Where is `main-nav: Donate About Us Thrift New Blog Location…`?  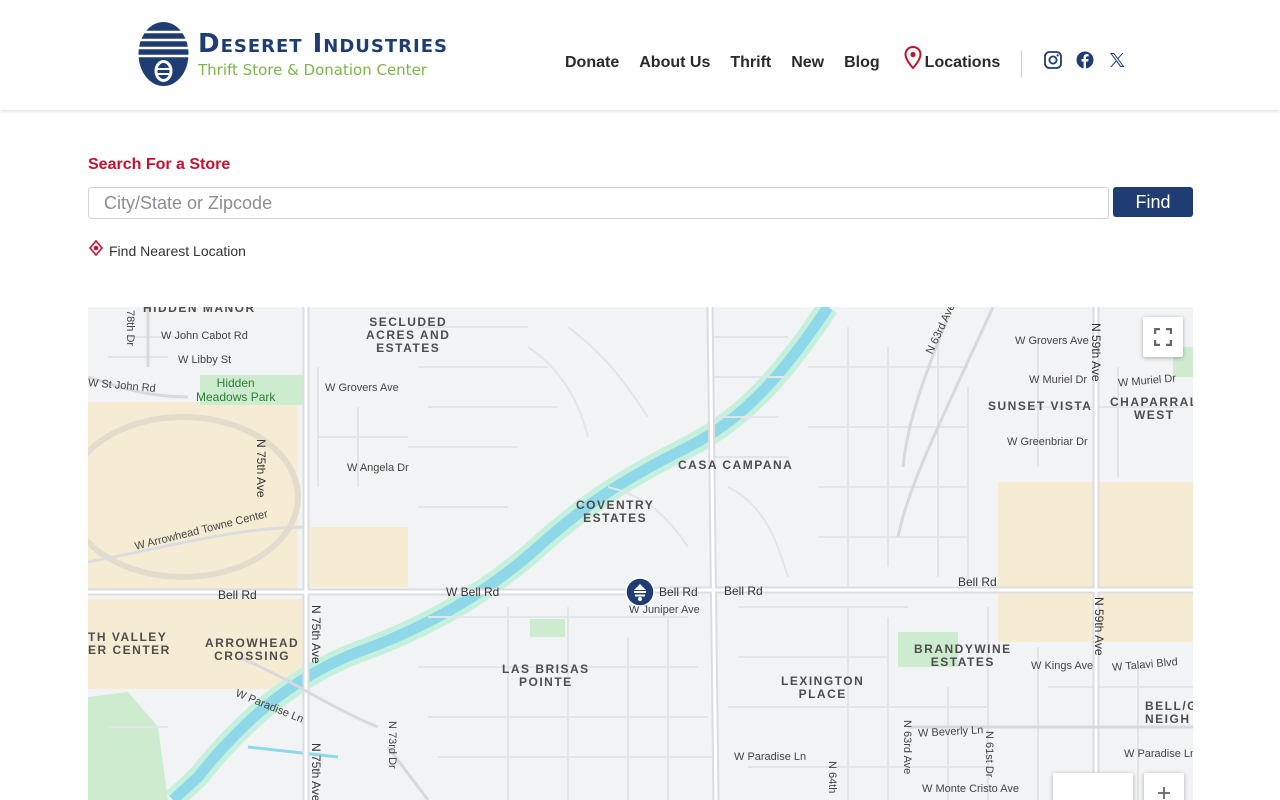 main-nav: Donate About Us Thrift New Blog Location… is located at coordinates (792, 63).